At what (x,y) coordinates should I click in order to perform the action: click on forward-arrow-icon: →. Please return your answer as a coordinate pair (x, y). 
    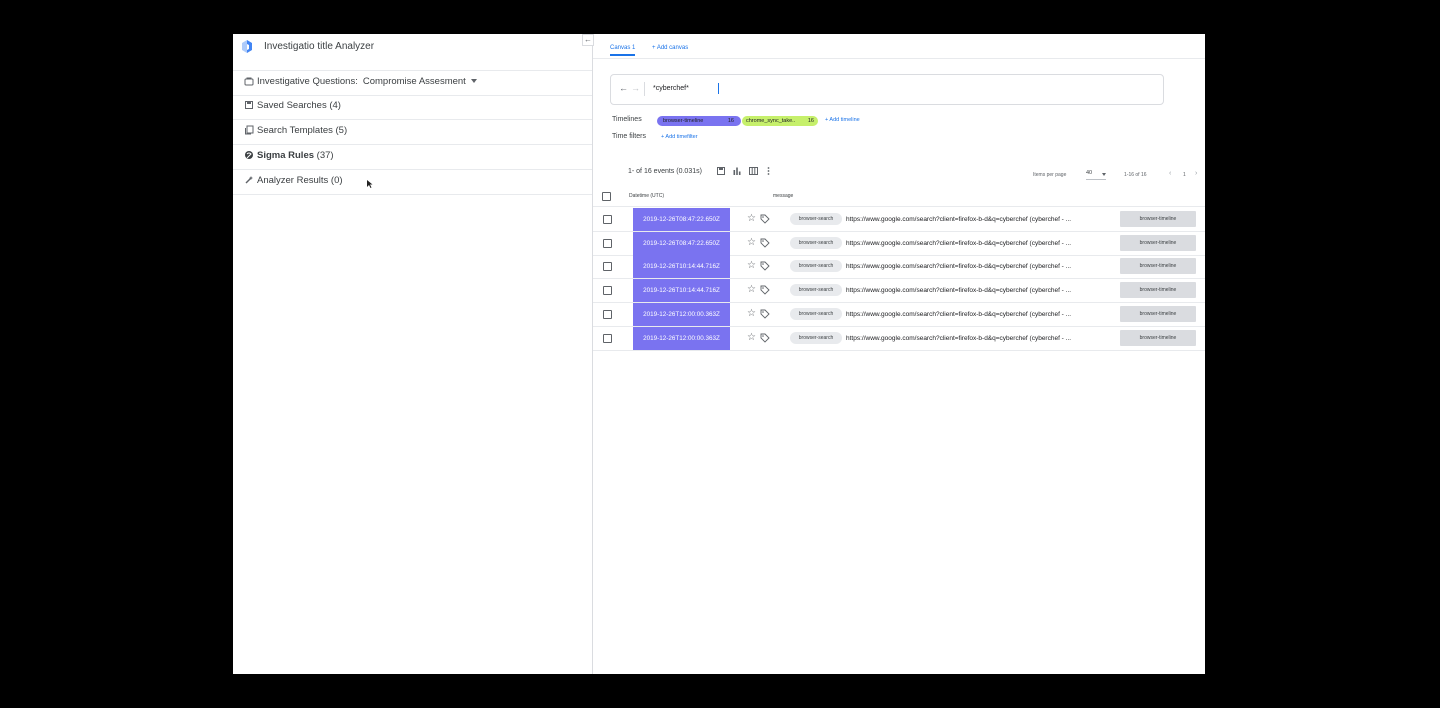
    Looking at the image, I should click on (635, 88).